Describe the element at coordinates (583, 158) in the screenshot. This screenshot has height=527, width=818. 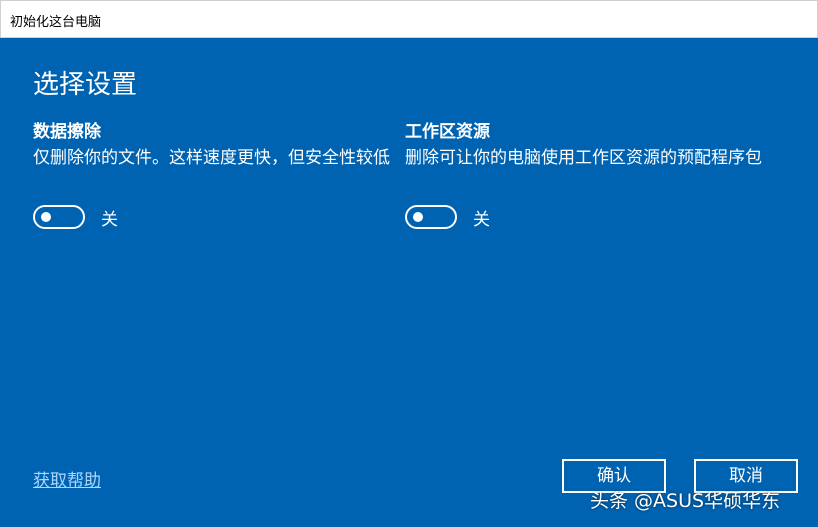
I see `workspace-resources-description: 删除可让你的电脑使用工作区资源的预配程序包` at that location.